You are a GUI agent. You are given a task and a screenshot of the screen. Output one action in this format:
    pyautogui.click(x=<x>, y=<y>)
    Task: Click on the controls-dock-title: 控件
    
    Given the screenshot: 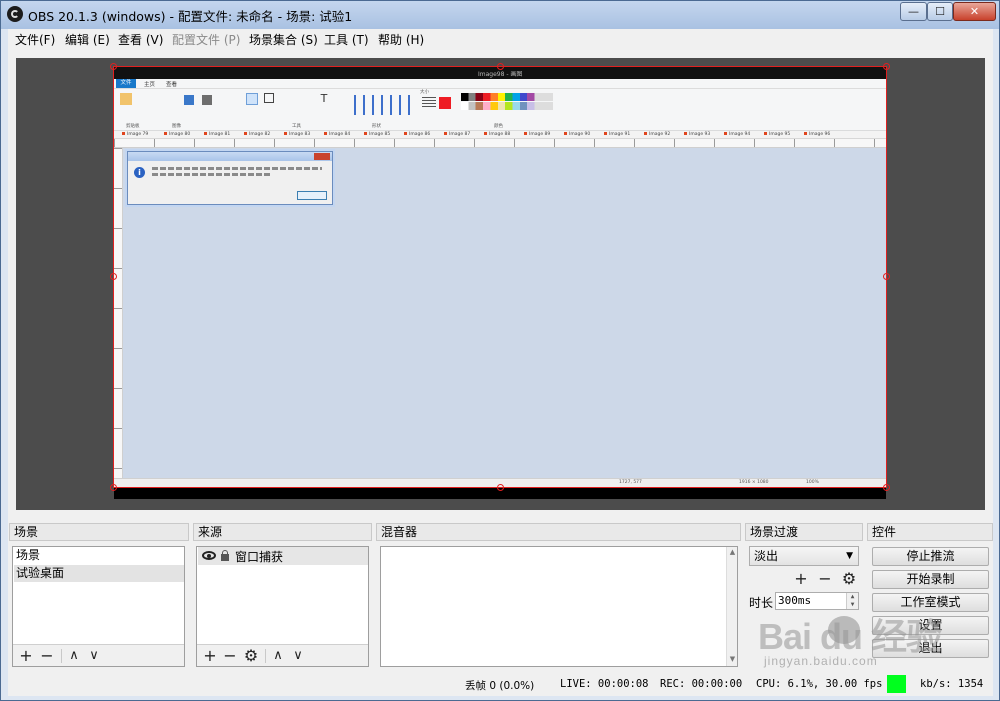 What is the action you would take?
    pyautogui.click(x=930, y=532)
    